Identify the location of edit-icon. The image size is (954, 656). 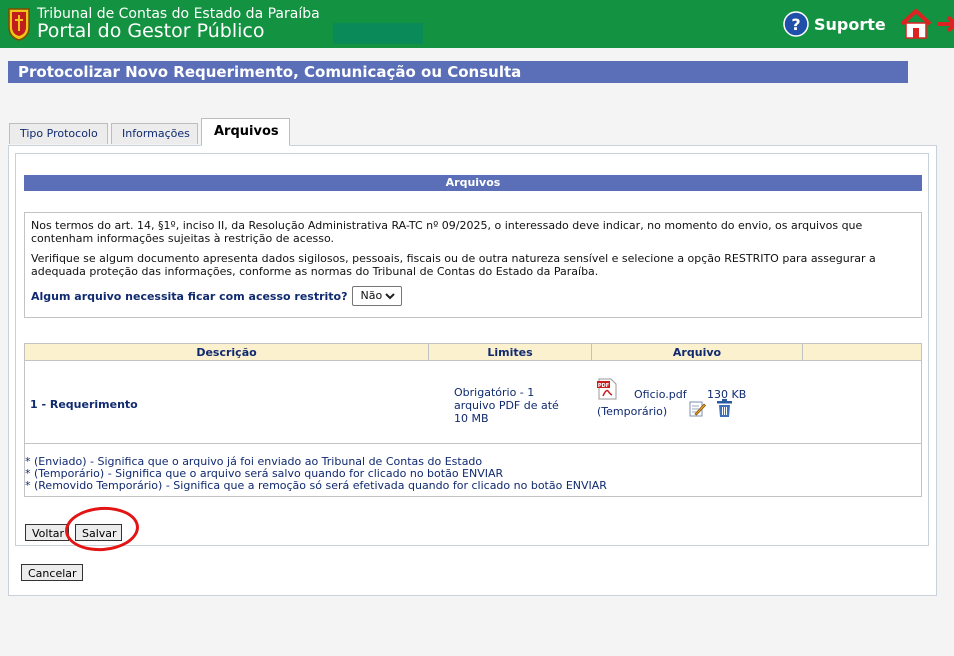
(697, 408).